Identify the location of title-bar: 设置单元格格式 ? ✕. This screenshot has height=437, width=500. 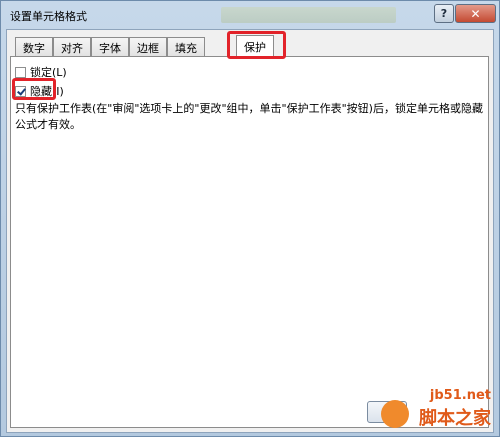
(250, 15).